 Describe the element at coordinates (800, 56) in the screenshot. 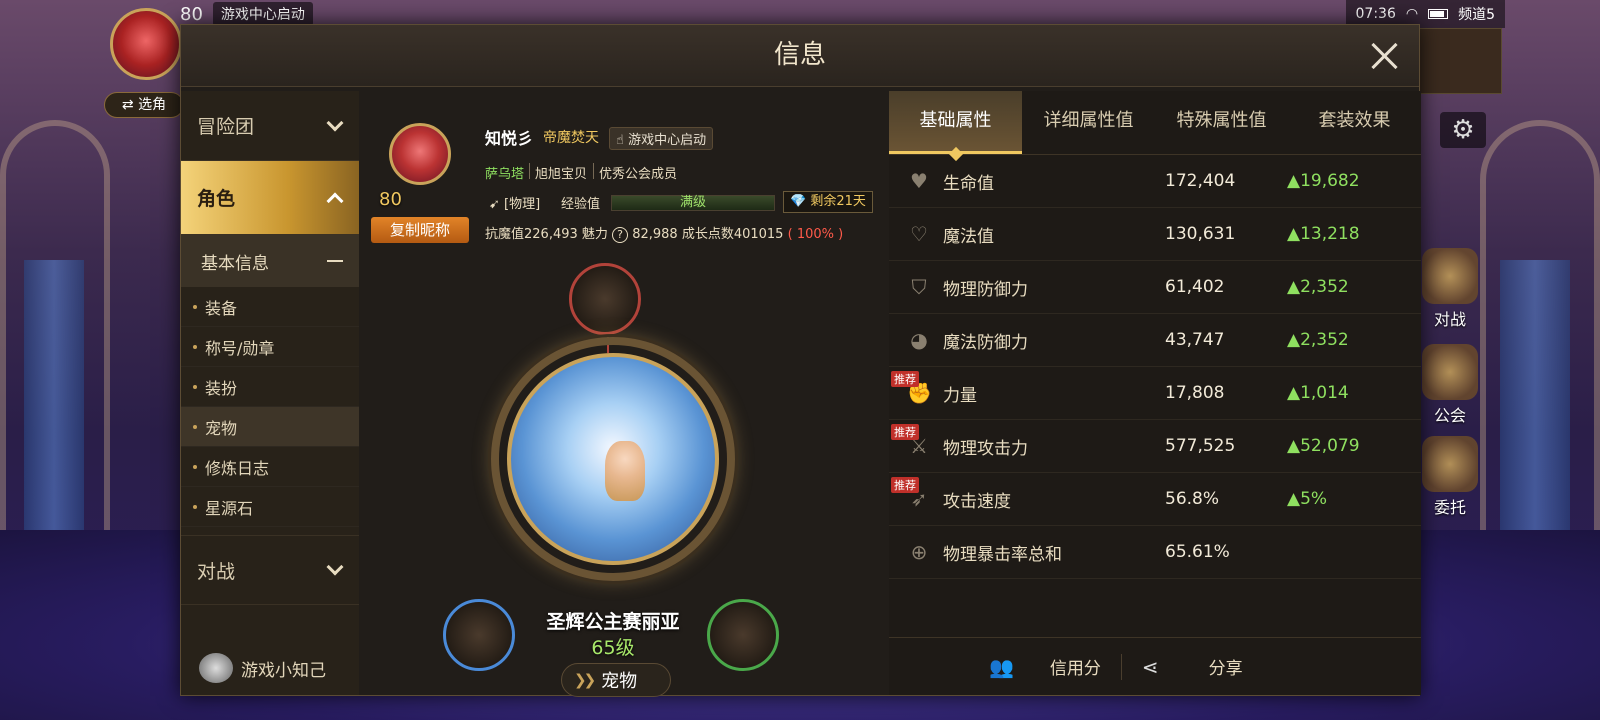

I see `modal-header: 信息` at that location.